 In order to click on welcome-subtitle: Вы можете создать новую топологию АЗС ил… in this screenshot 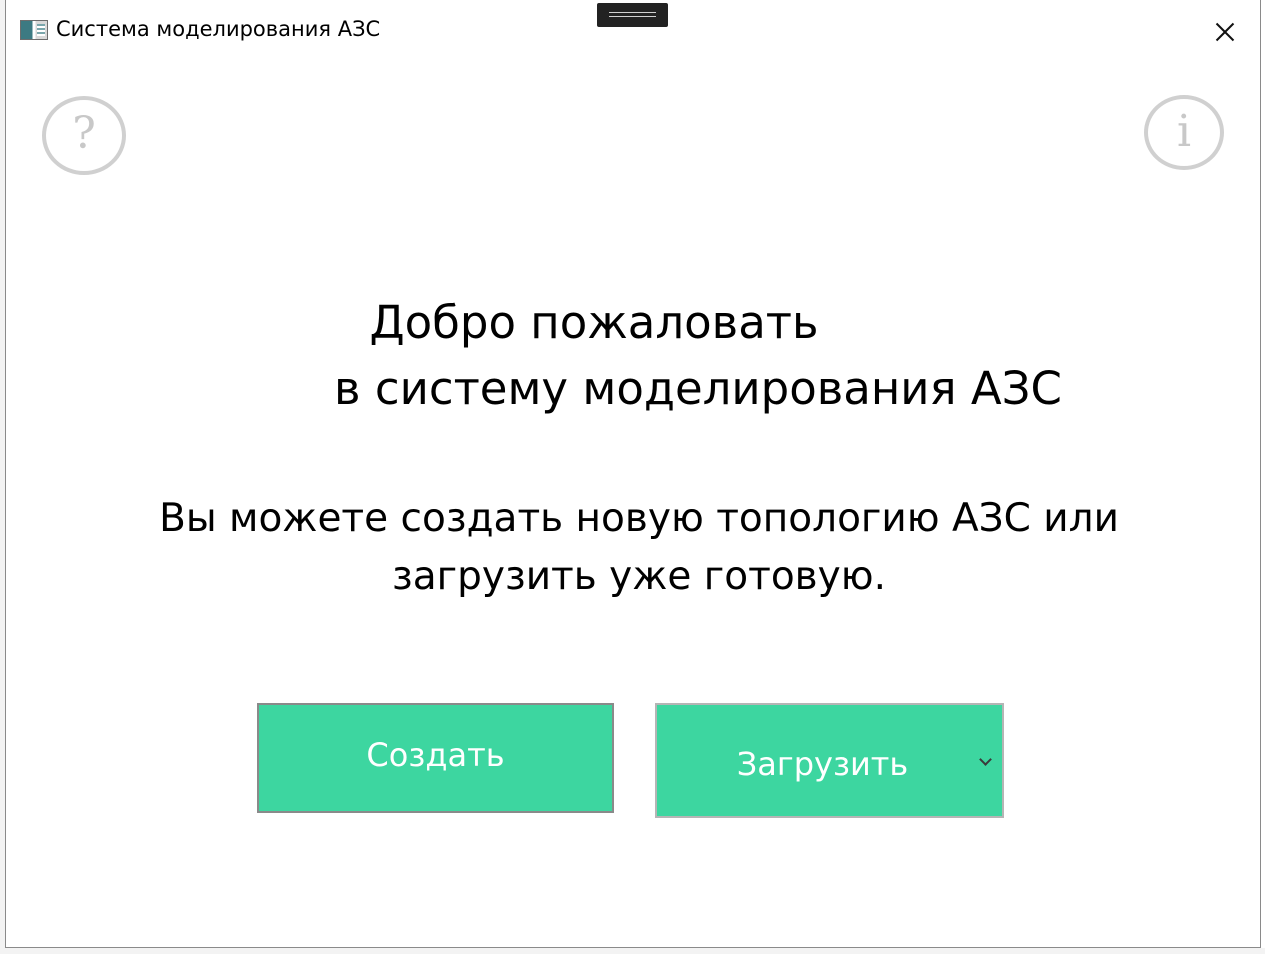, I will do `click(633, 548)`.